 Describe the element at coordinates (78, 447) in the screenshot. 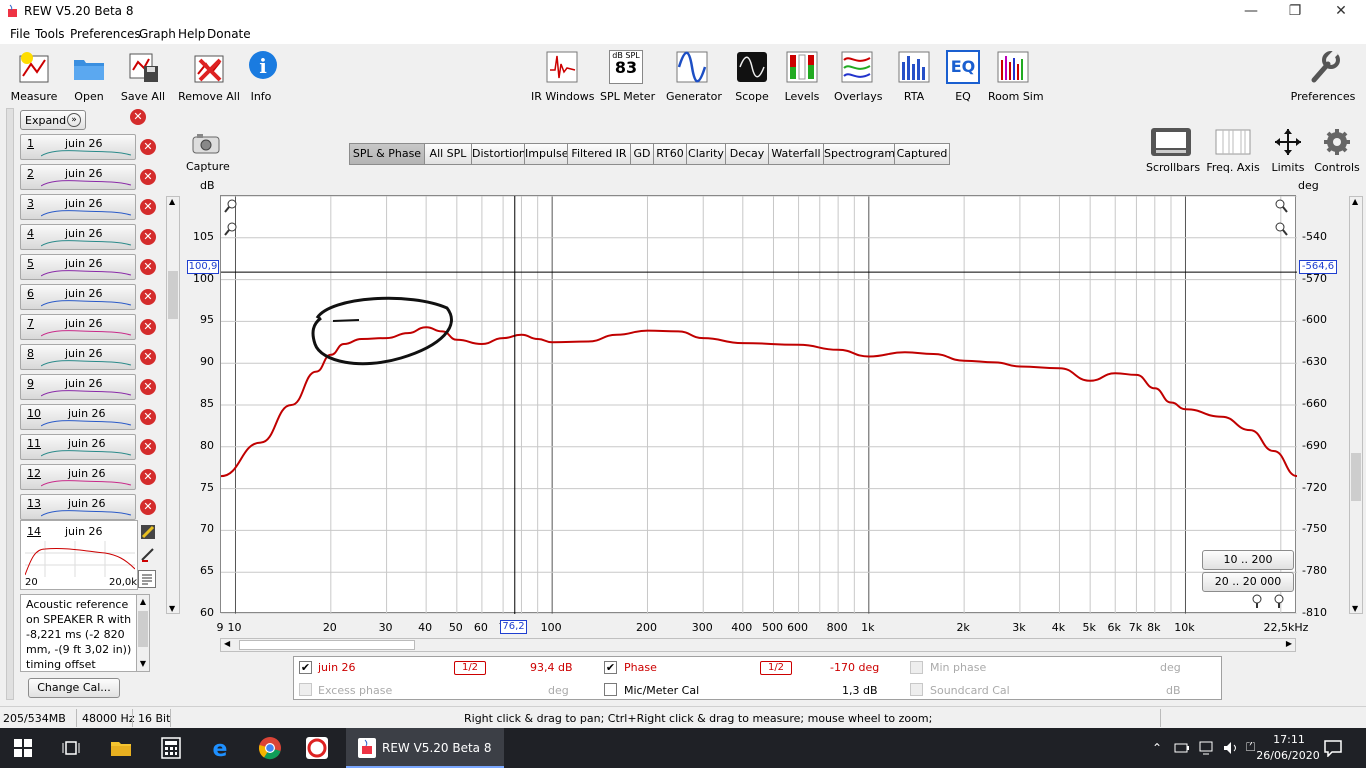

I see `measurement-tab: 11 juin 26` at that location.